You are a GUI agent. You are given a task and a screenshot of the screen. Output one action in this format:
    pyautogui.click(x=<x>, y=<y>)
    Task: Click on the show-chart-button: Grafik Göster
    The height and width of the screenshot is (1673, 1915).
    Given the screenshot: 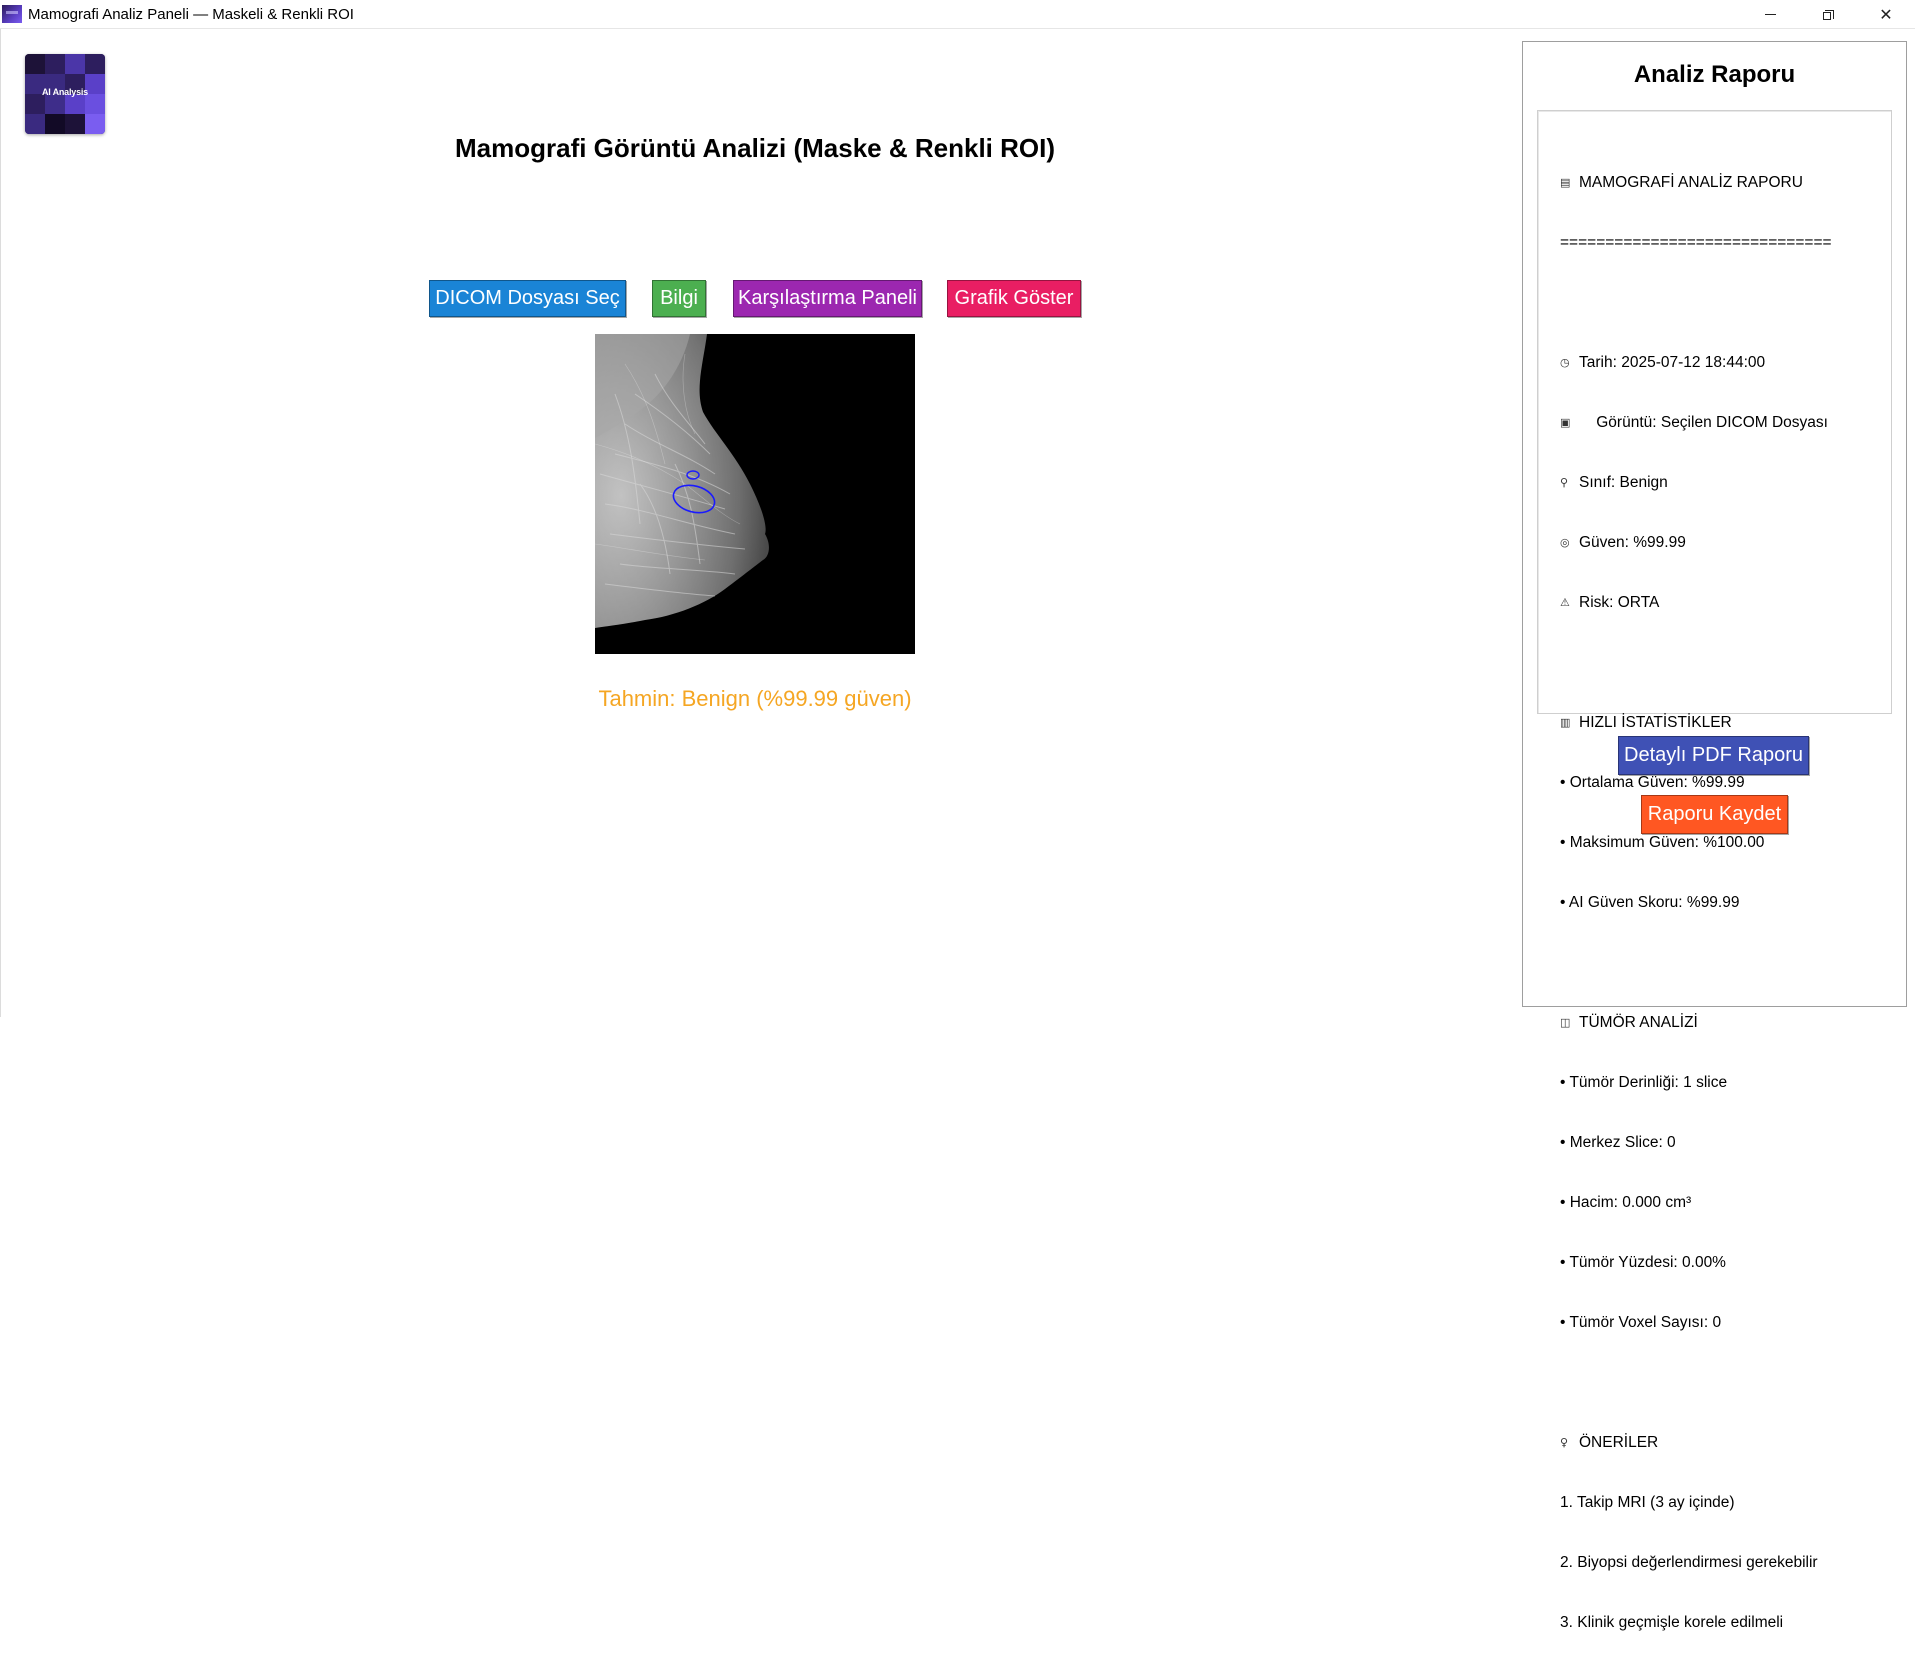 What is the action you would take?
    pyautogui.click(x=1014, y=298)
    